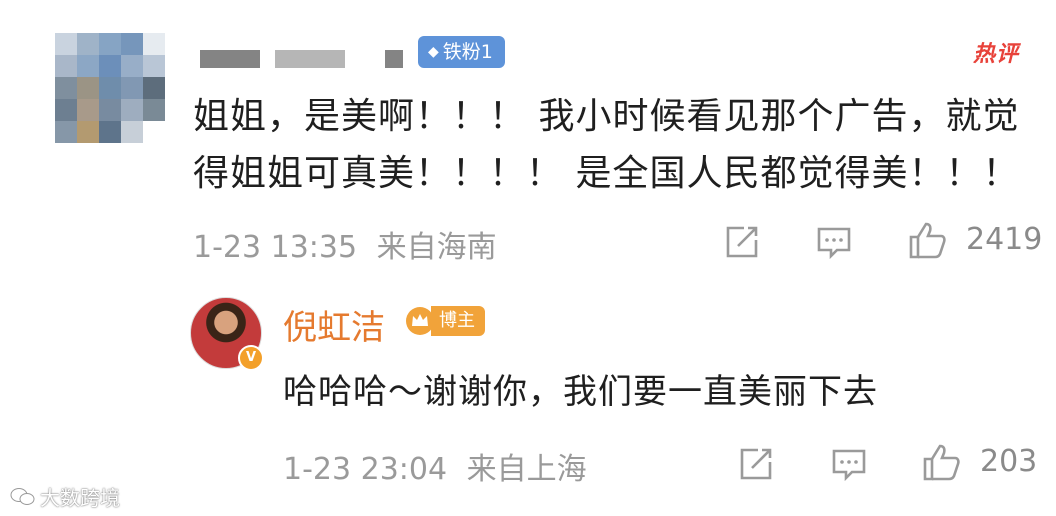  What do you see at coordinates (251, 358) in the screenshot?
I see `verified-icon: V` at bounding box center [251, 358].